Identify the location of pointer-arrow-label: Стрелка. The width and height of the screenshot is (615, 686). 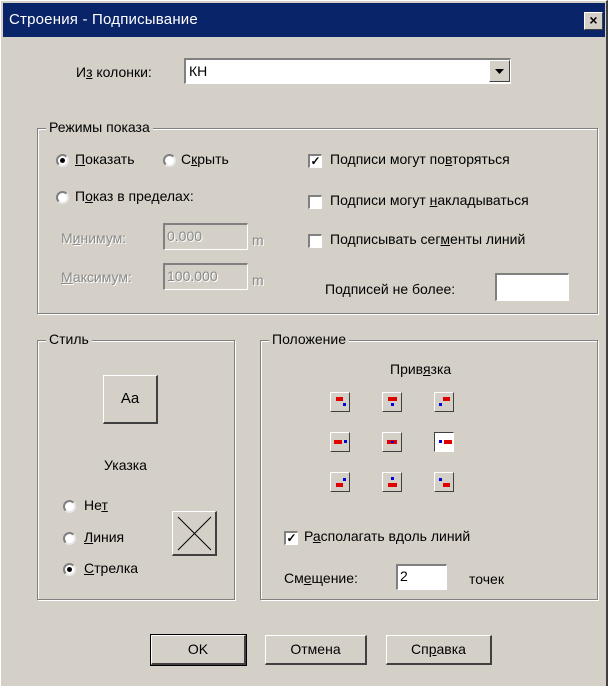
(111, 568).